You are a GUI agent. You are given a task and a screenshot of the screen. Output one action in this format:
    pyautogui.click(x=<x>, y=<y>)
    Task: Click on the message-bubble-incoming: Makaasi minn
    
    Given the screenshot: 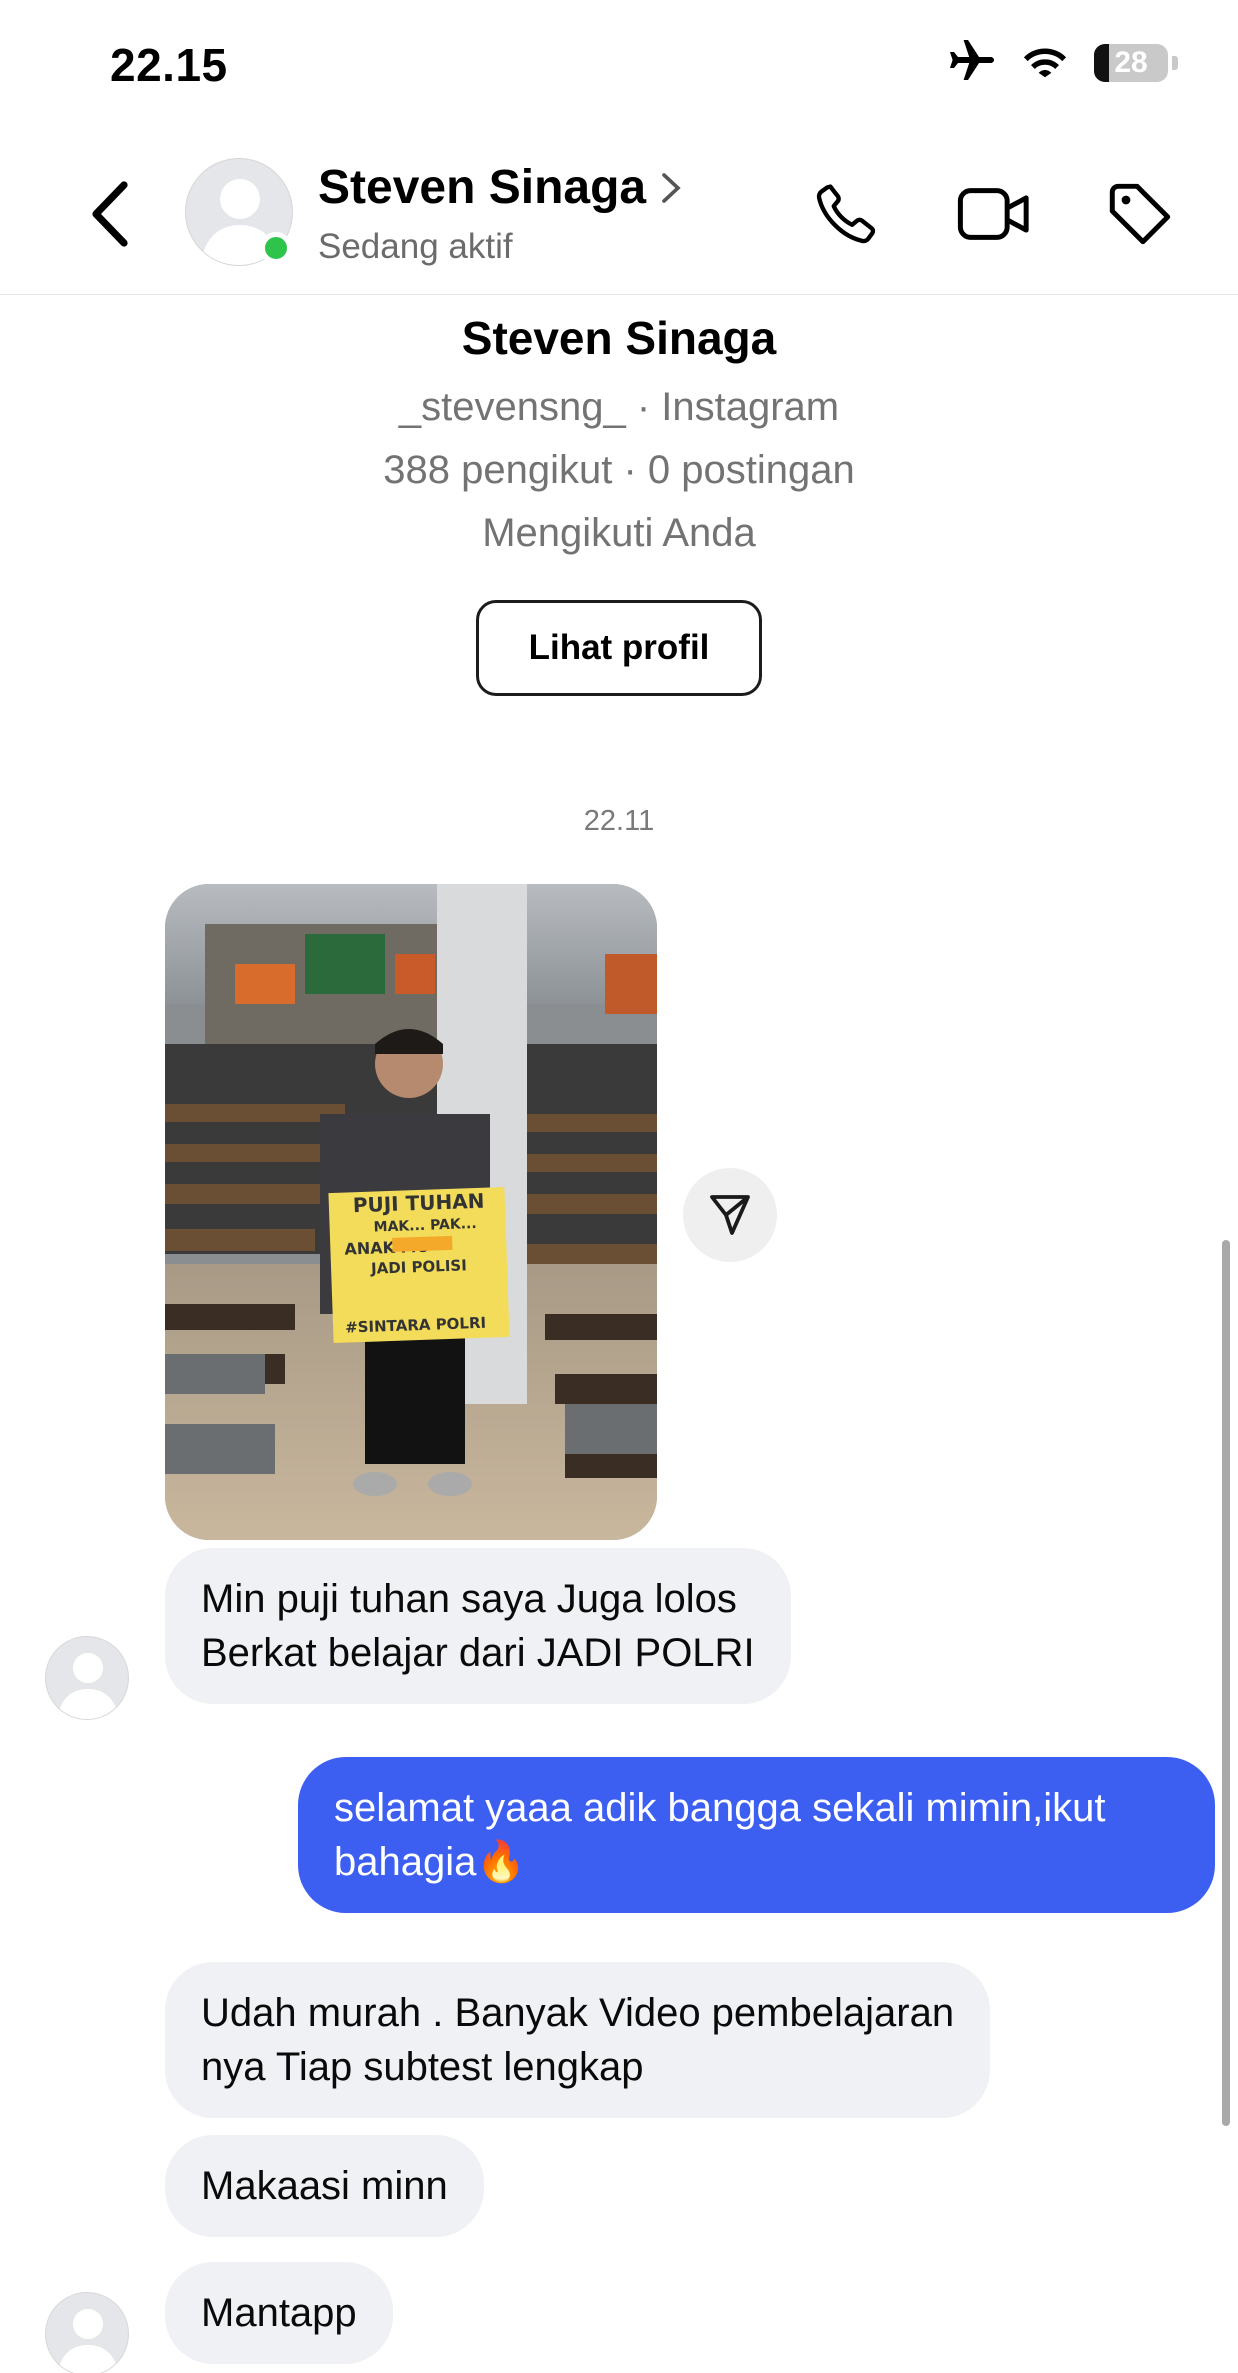 What is the action you would take?
    pyautogui.click(x=324, y=2186)
    